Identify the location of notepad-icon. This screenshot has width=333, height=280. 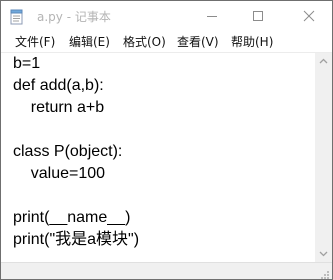
(17, 17).